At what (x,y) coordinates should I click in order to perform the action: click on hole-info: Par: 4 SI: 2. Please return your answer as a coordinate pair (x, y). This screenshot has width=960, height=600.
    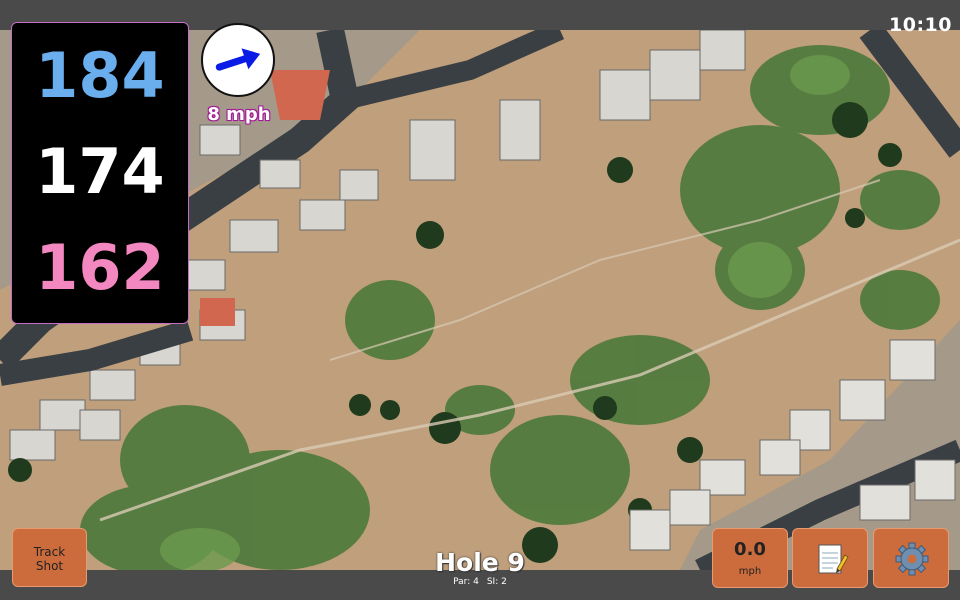
    Looking at the image, I should click on (480, 582).